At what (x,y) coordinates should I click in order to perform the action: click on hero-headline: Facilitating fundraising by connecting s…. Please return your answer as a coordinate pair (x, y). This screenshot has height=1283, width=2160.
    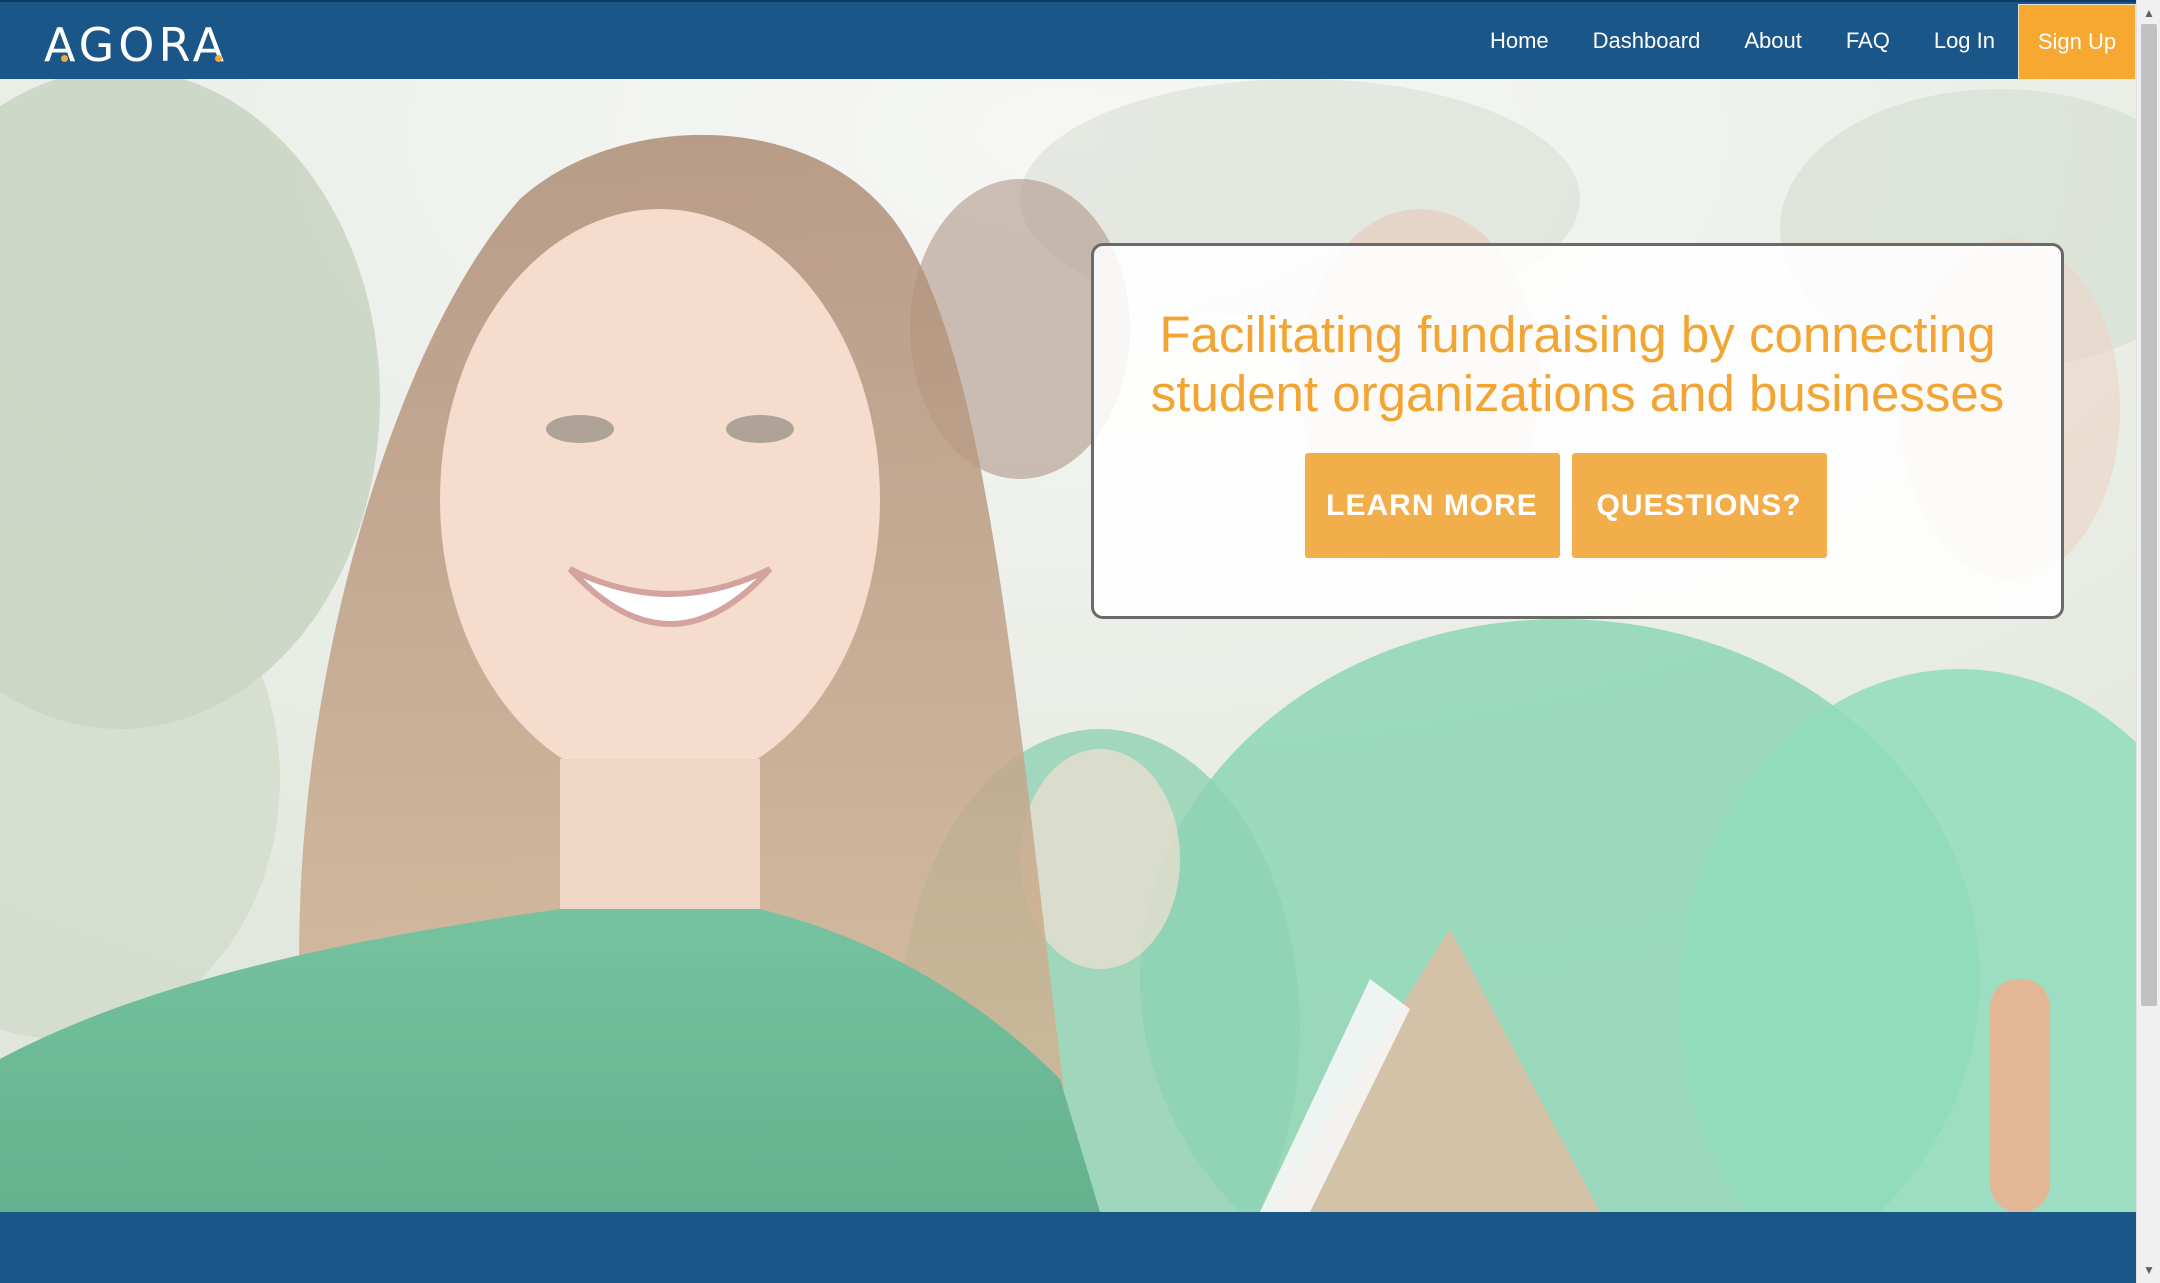
    Looking at the image, I should click on (1577, 364).